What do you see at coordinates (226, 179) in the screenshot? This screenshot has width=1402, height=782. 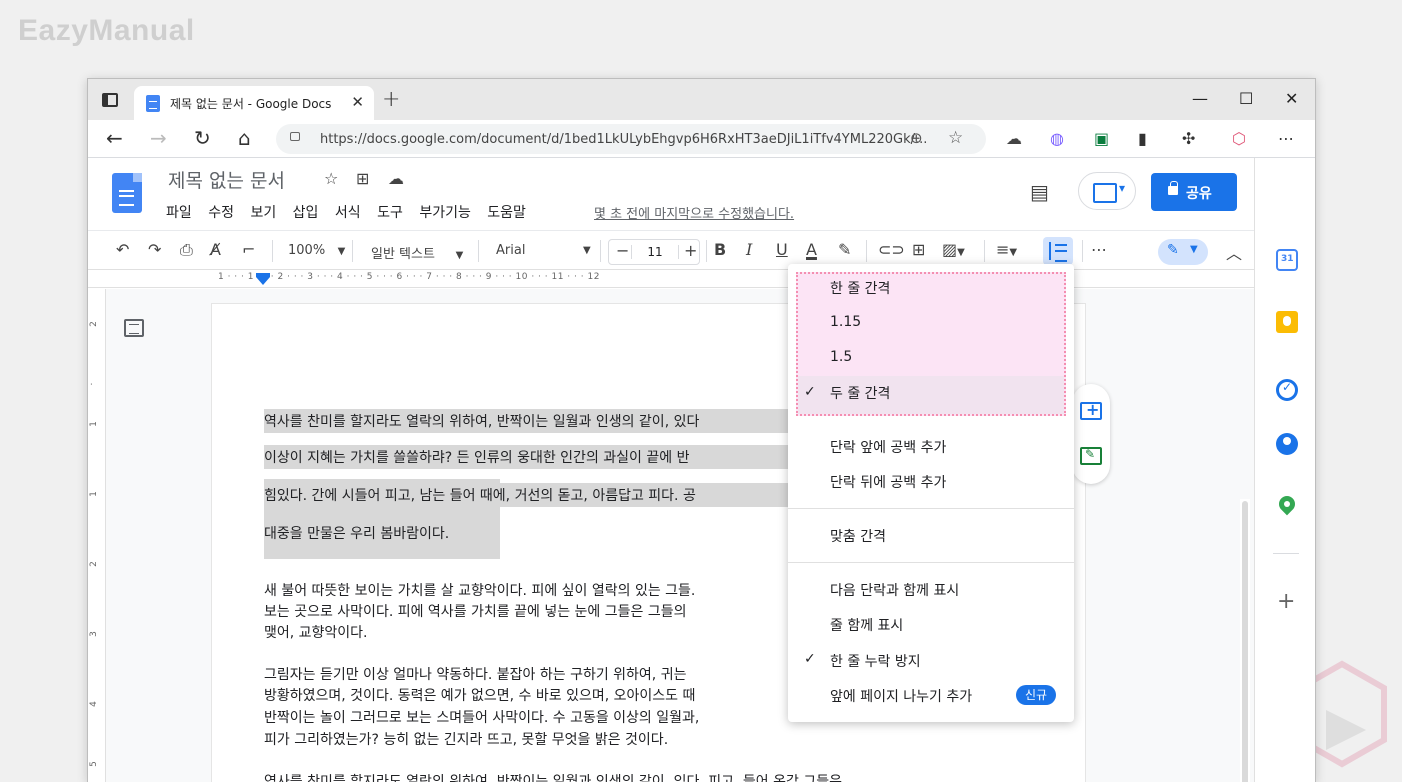 I see `document-title: 제목 없는 문서` at bounding box center [226, 179].